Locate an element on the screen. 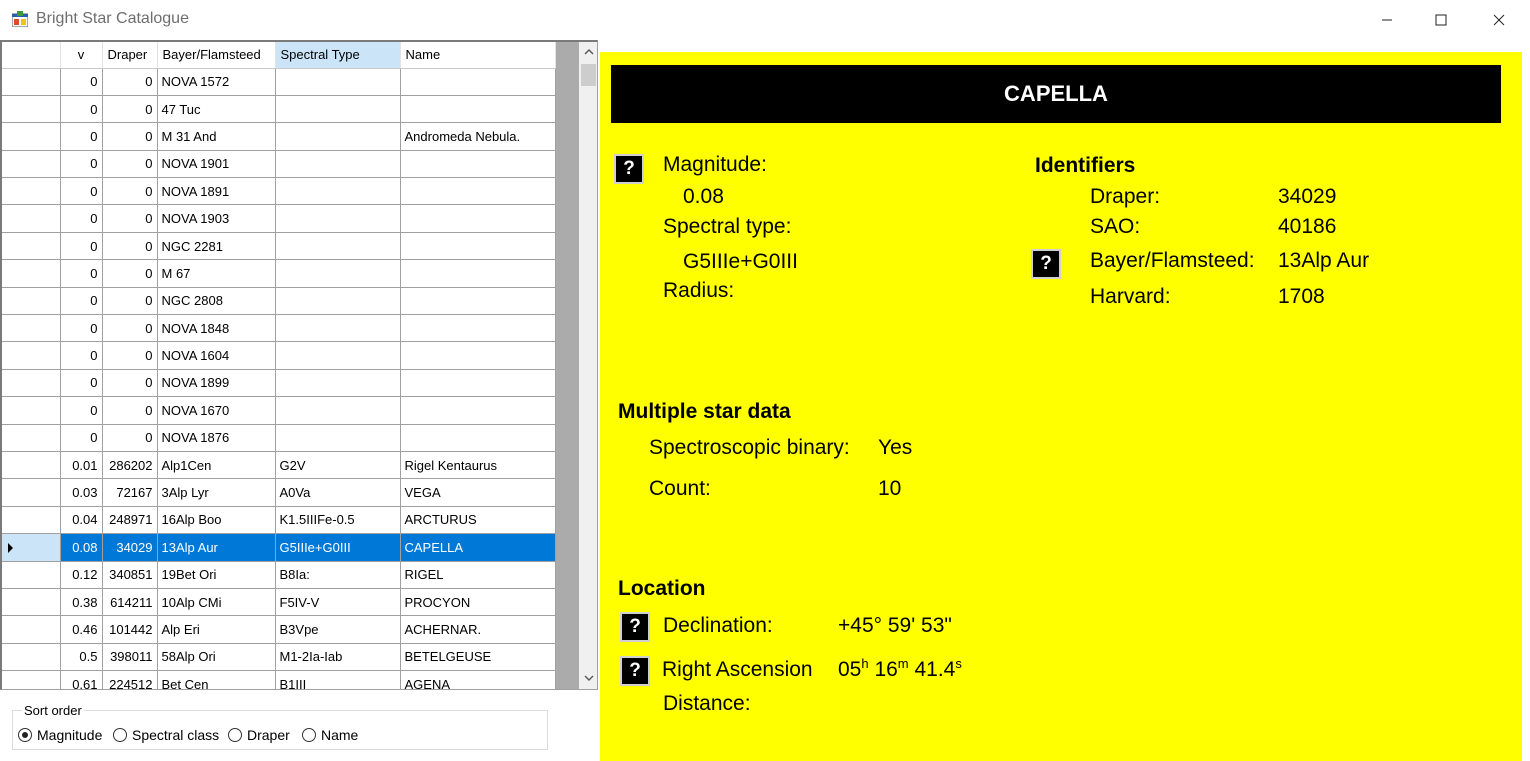 The width and height of the screenshot is (1530, 761). sort-radio-name: Name is located at coordinates (330, 735).